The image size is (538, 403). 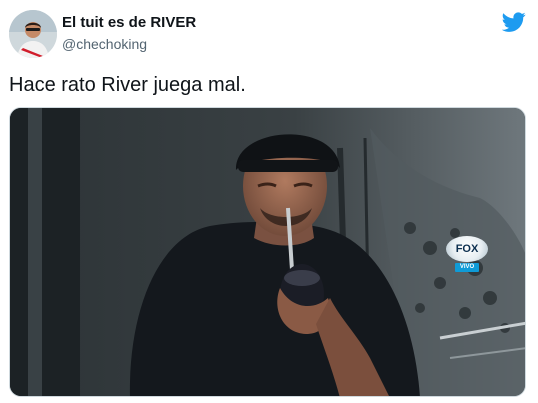 I want to click on live-tag: VIVO, so click(x=467, y=267).